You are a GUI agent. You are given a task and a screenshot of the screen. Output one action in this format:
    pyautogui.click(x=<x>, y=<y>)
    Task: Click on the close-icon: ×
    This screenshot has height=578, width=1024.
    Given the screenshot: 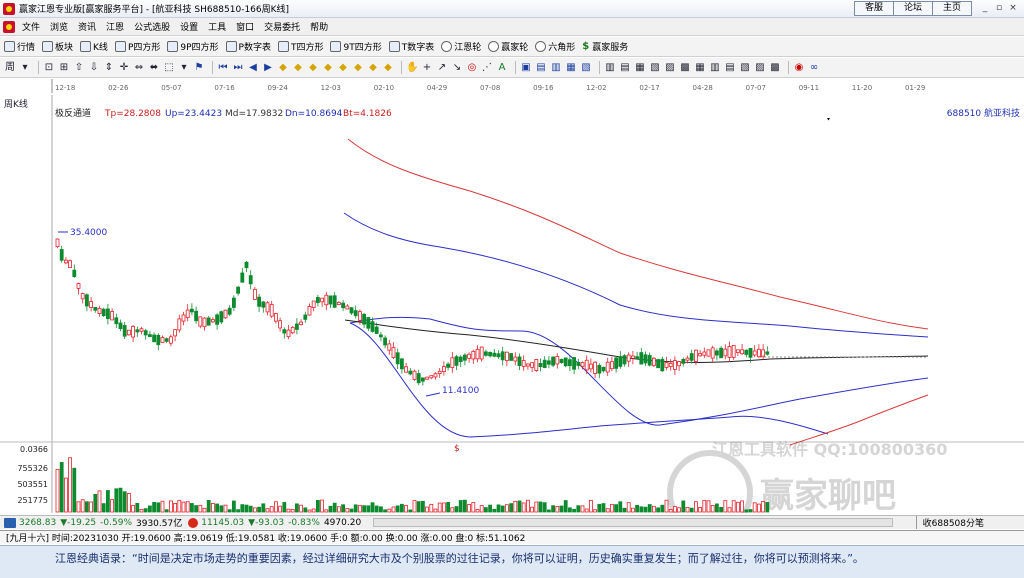 What is the action you would take?
    pyautogui.click(x=1013, y=8)
    